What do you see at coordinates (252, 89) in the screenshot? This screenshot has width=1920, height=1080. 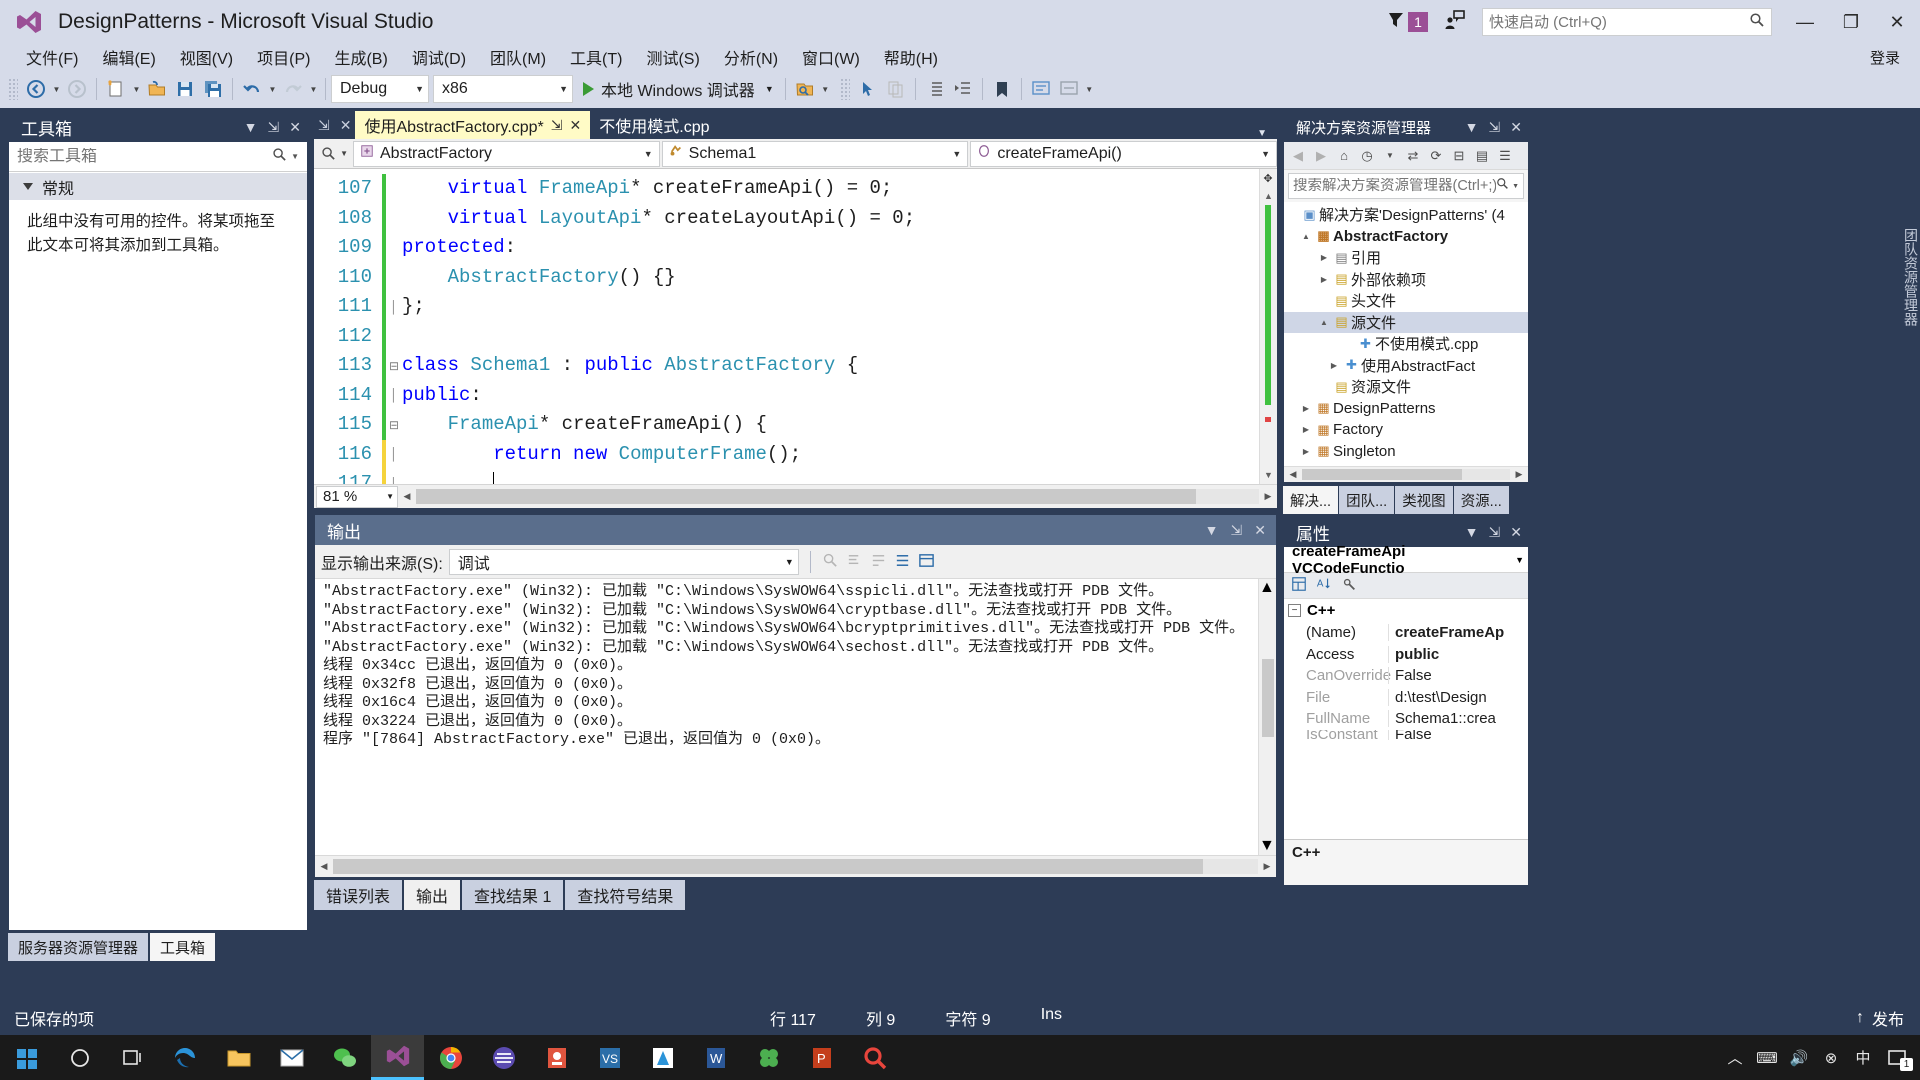 I see `undo-icon` at bounding box center [252, 89].